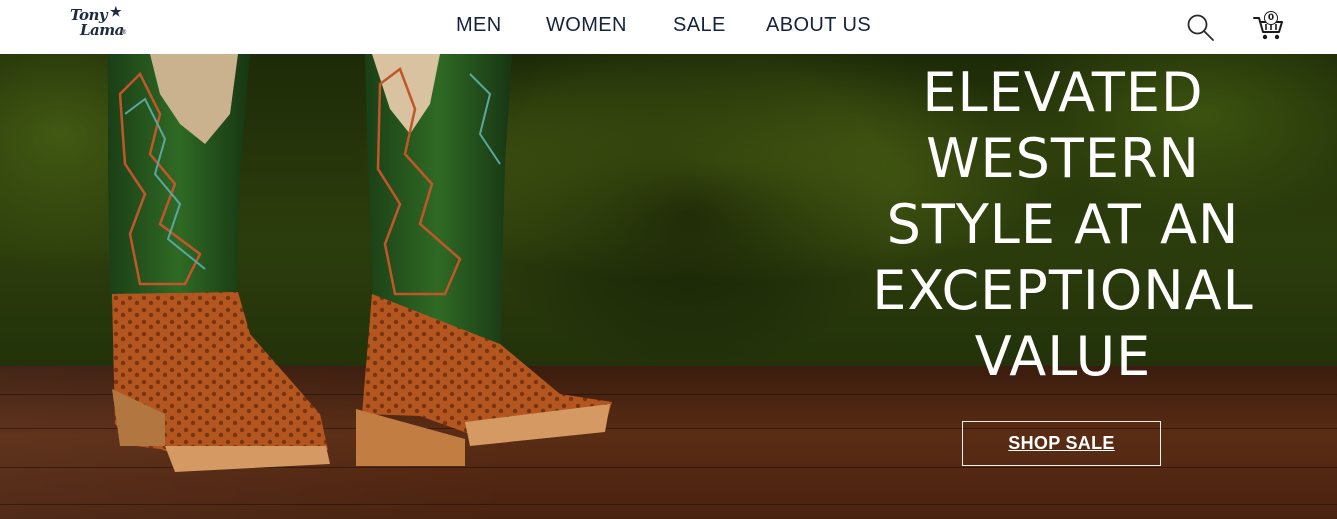 Image resolution: width=1337 pixels, height=519 pixels. I want to click on cart-count-badge: 0, so click(1271, 18).